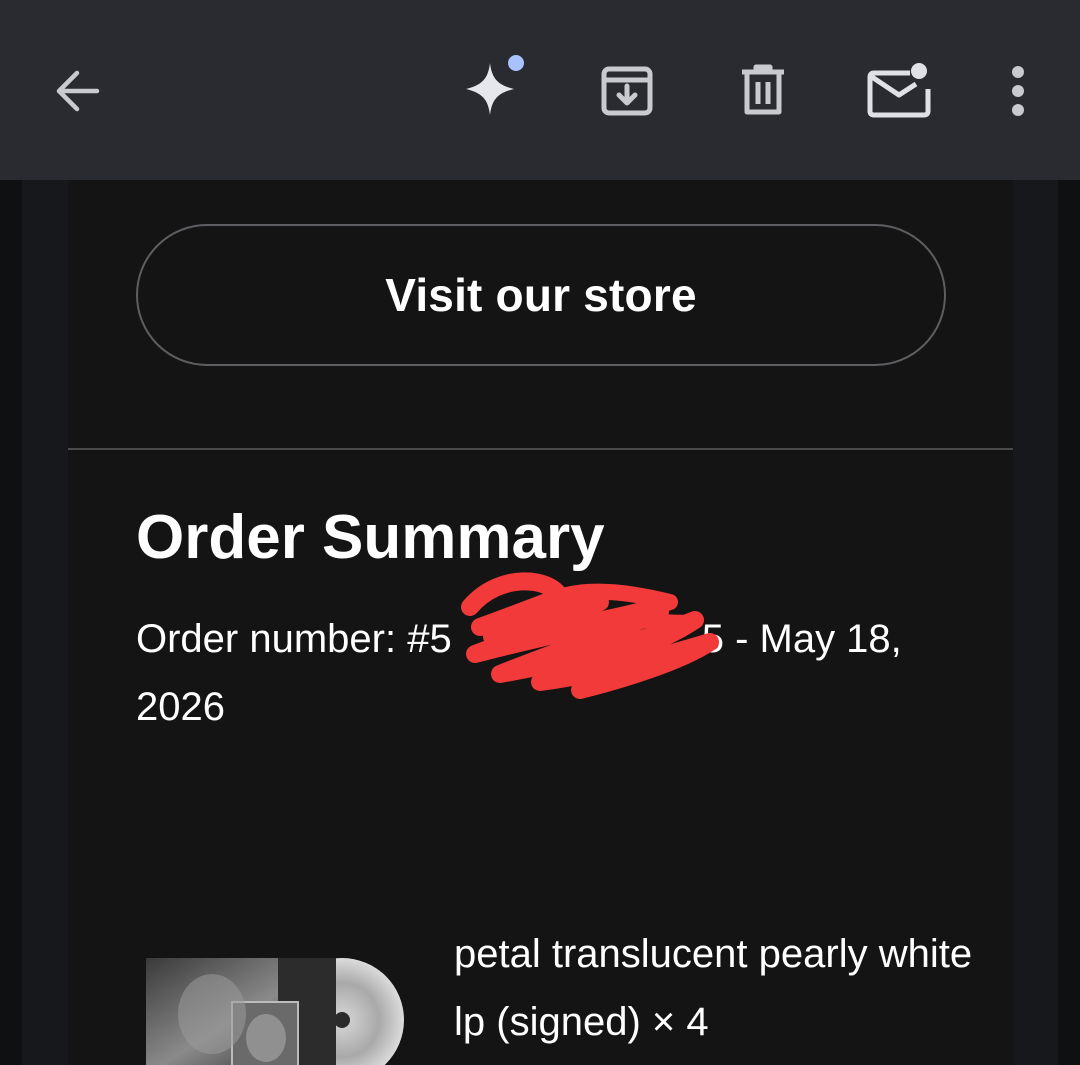  What do you see at coordinates (294, 639) in the screenshot?
I see `order-number-prefix: Order number: #5` at bounding box center [294, 639].